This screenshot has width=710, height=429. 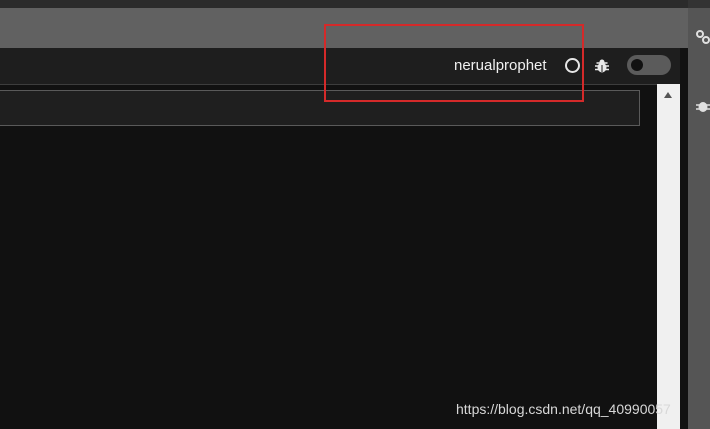 What do you see at coordinates (703, 37) in the screenshot?
I see `gears-icon` at bounding box center [703, 37].